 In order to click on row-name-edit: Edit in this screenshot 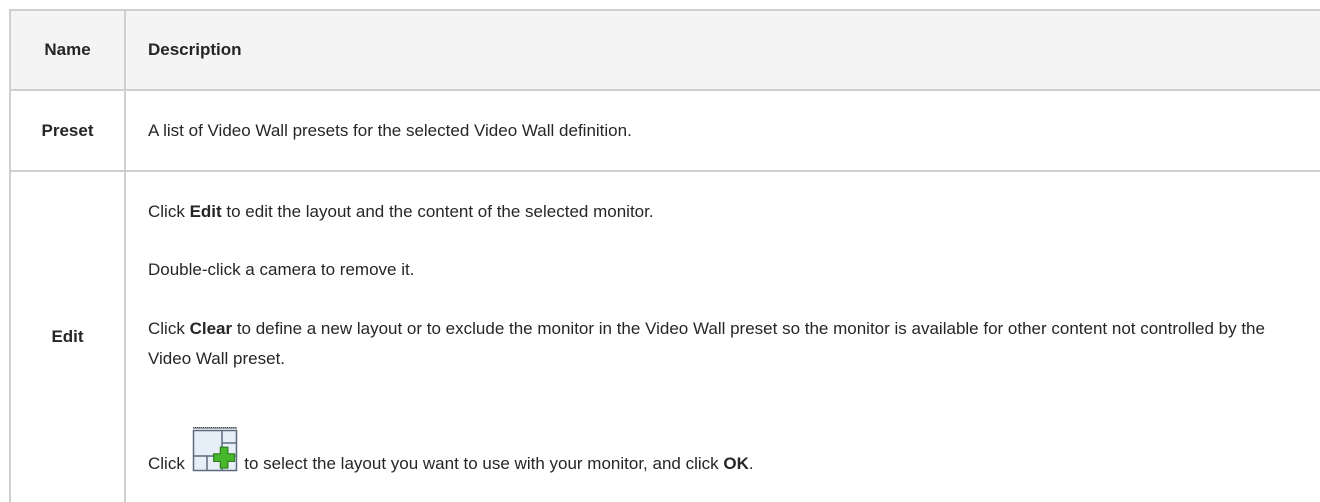, I will do `click(68, 337)`.